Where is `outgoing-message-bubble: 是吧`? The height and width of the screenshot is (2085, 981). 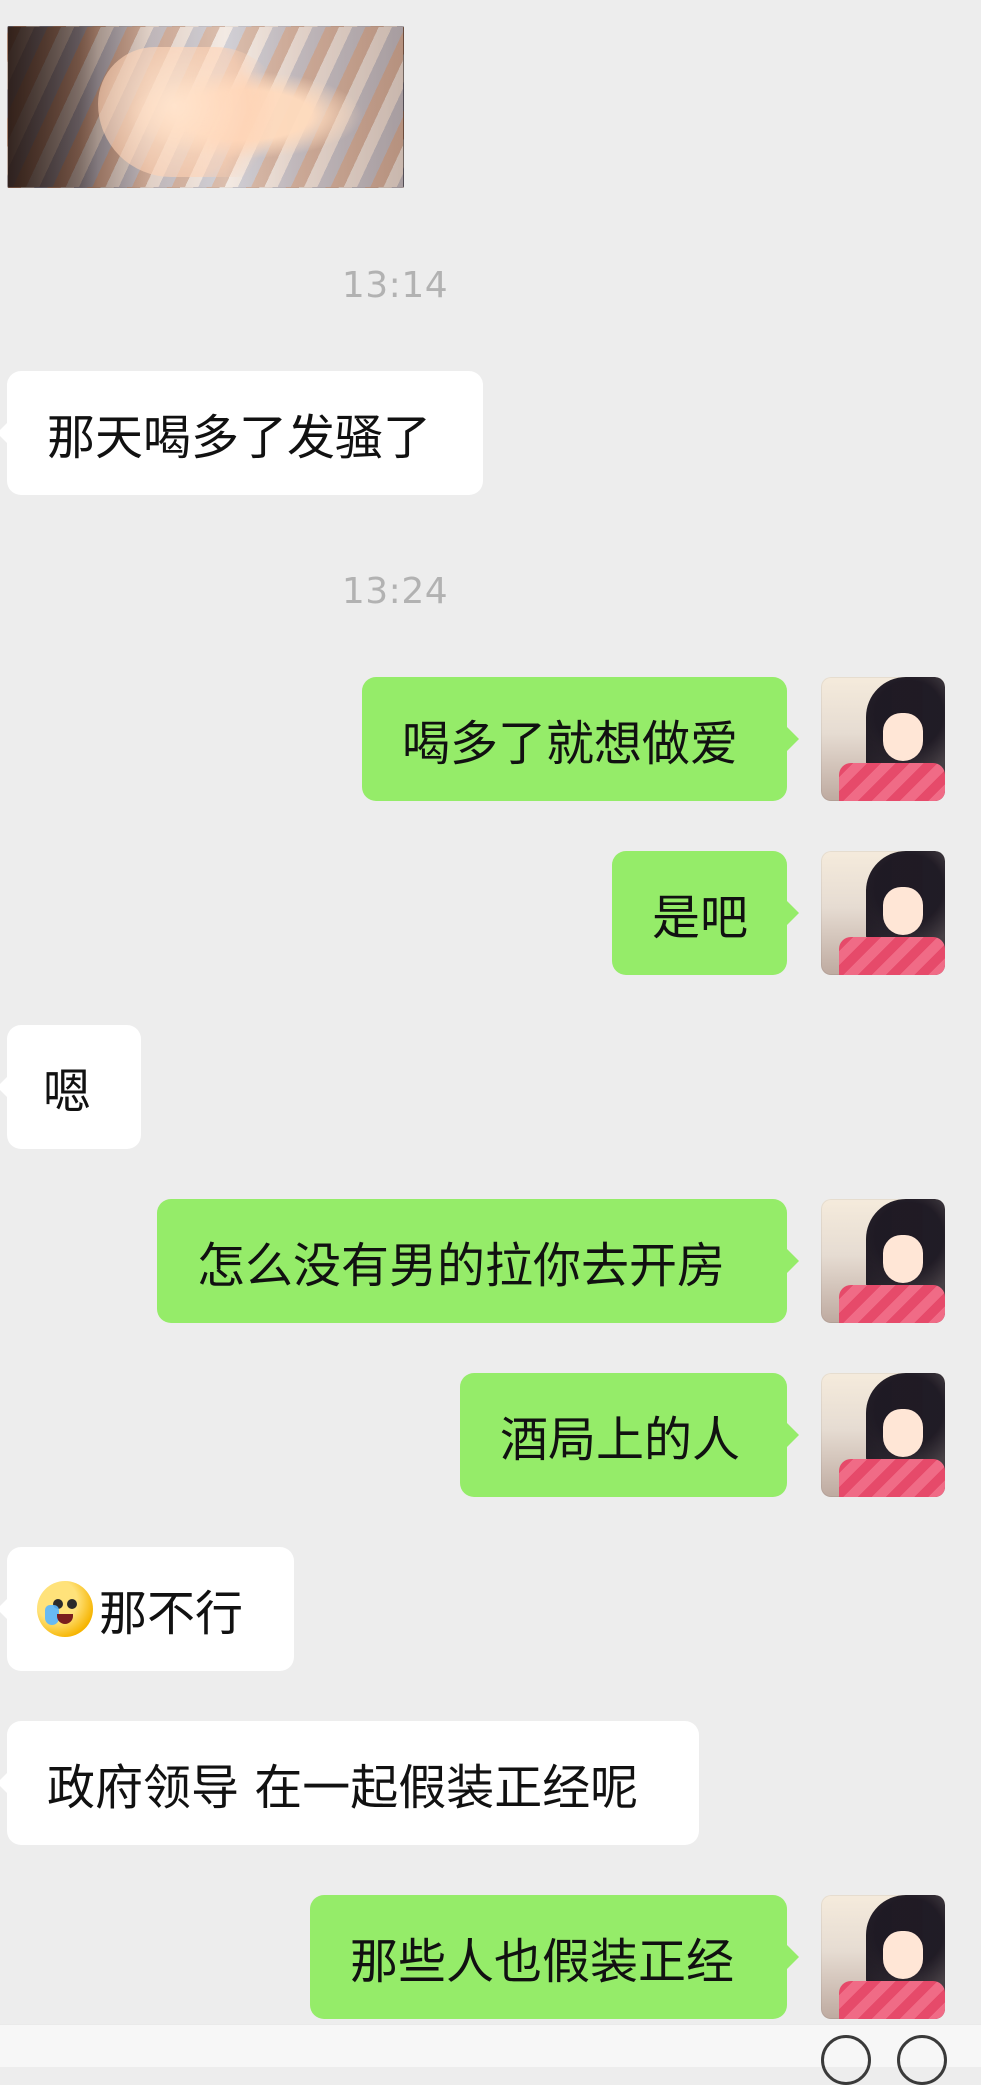
outgoing-message-bubble: 是吧 is located at coordinates (699, 913).